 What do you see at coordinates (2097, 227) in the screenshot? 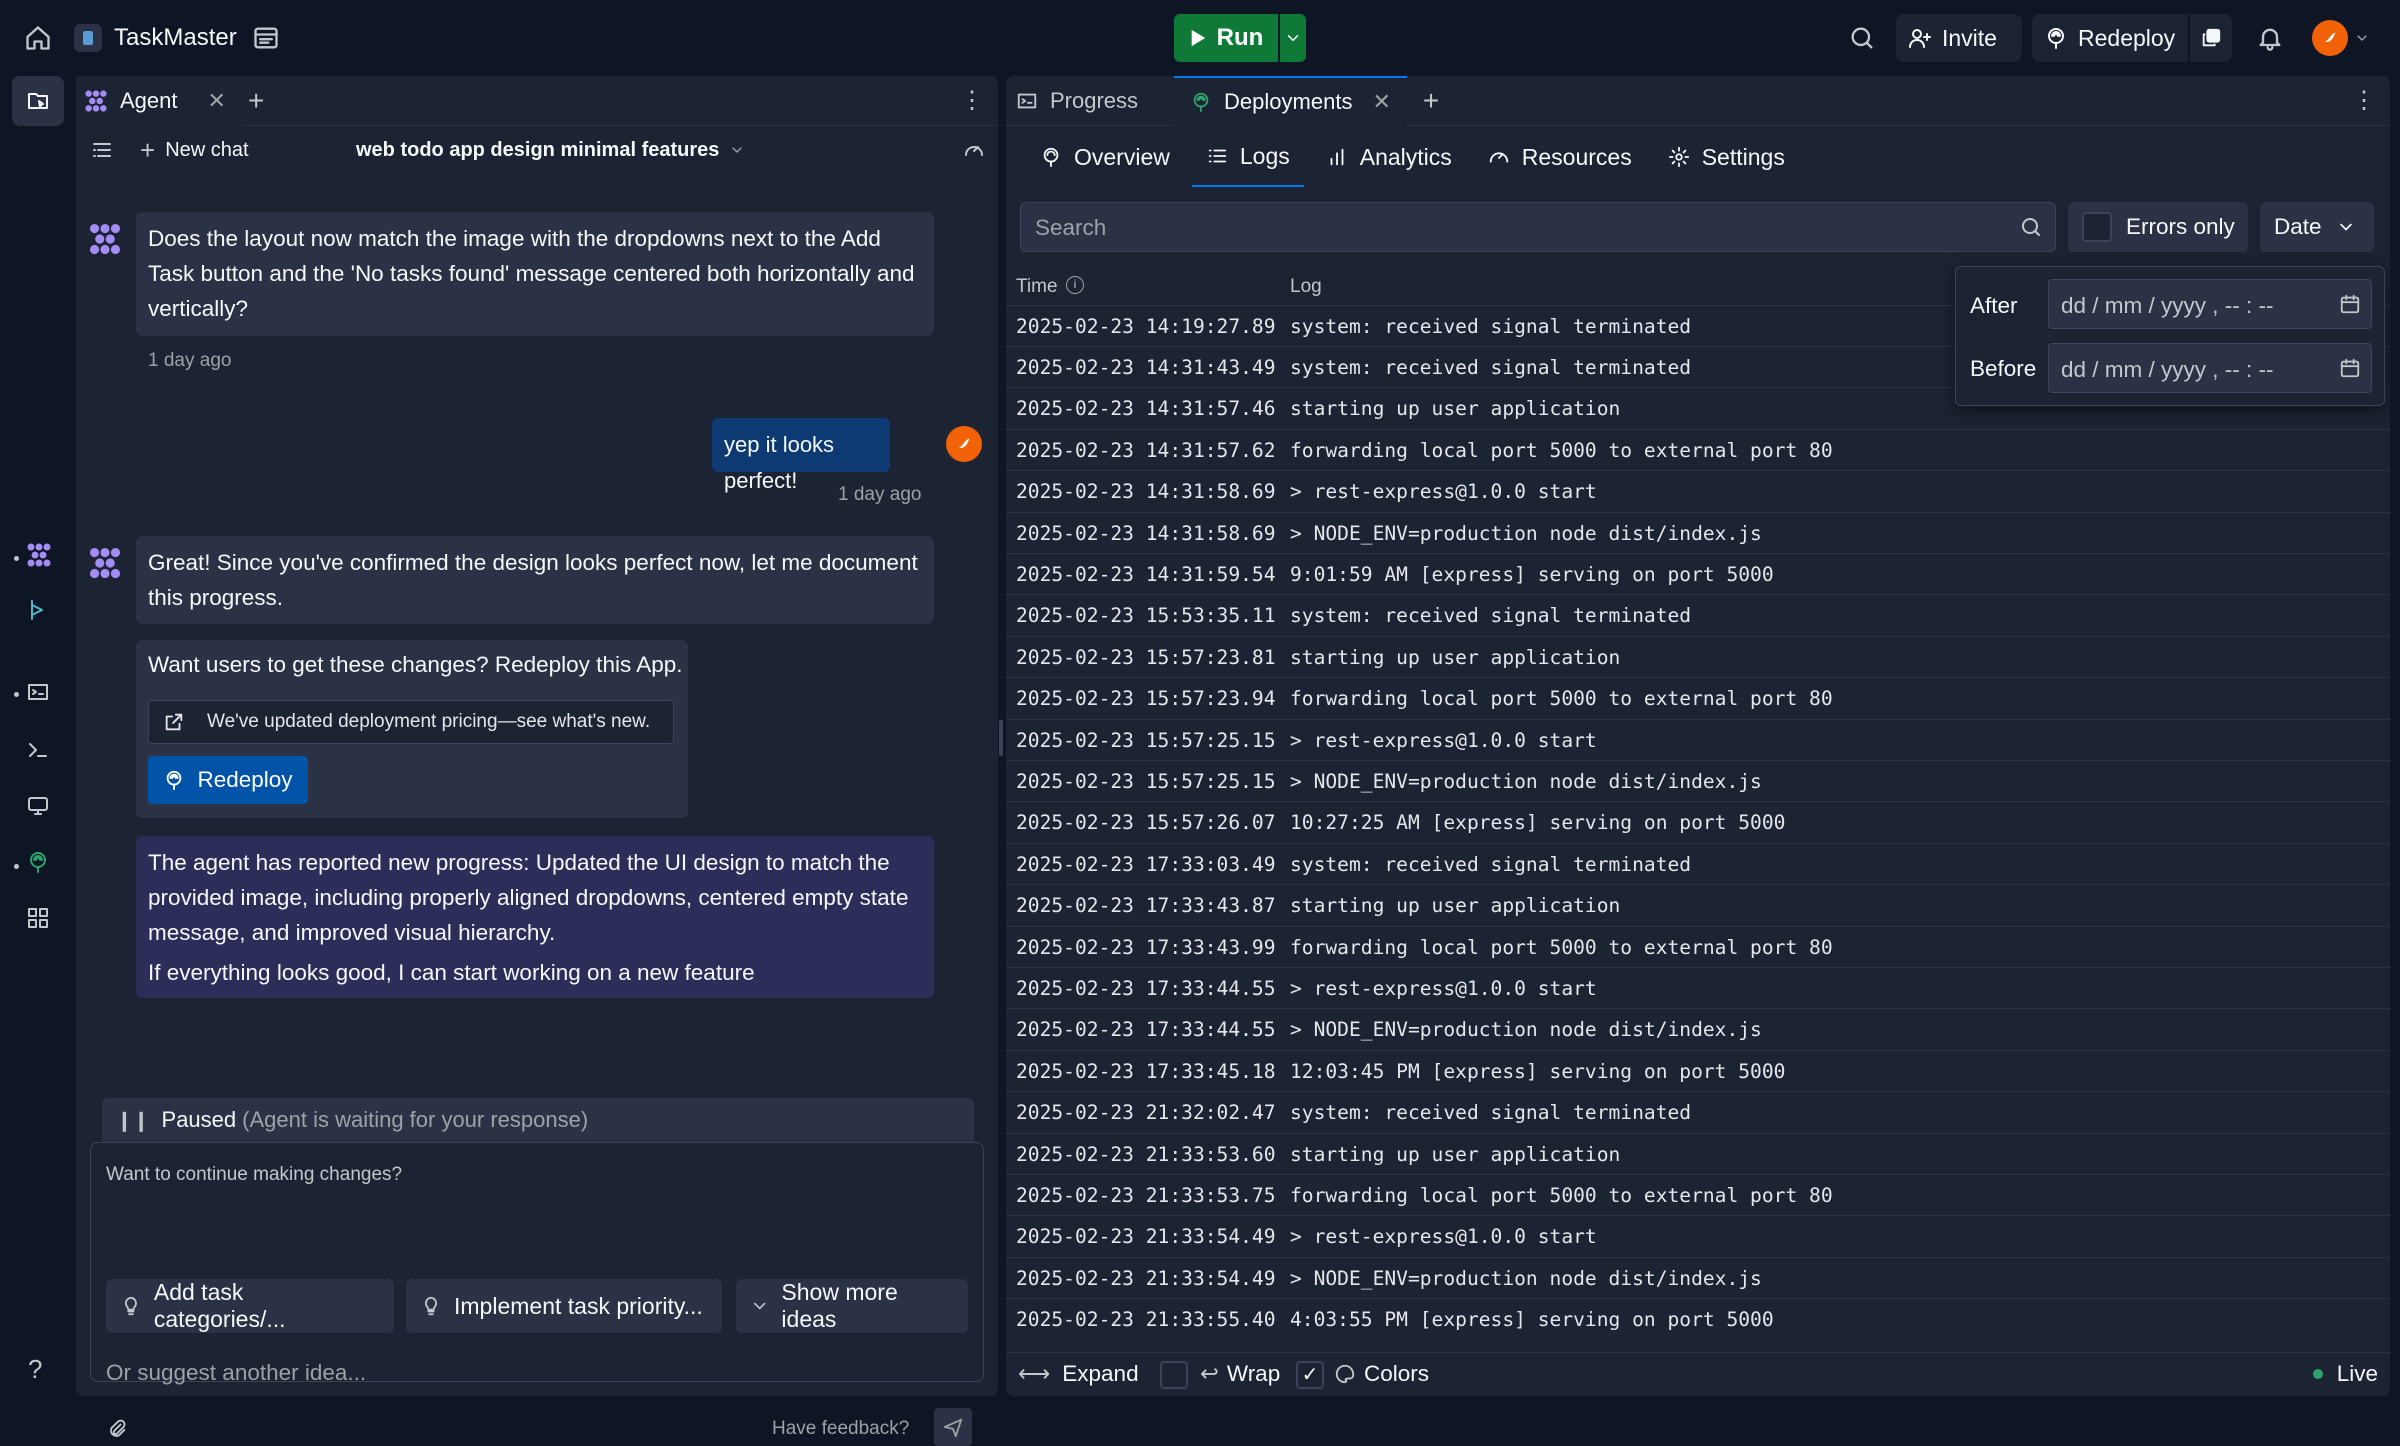
I see `errors-only-checkbox` at bounding box center [2097, 227].